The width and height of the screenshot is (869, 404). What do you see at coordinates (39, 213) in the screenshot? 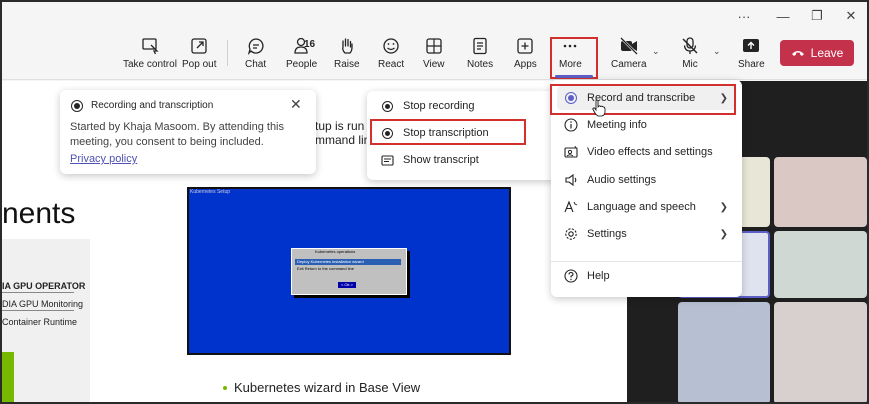
I see `slide-title: nents` at bounding box center [39, 213].